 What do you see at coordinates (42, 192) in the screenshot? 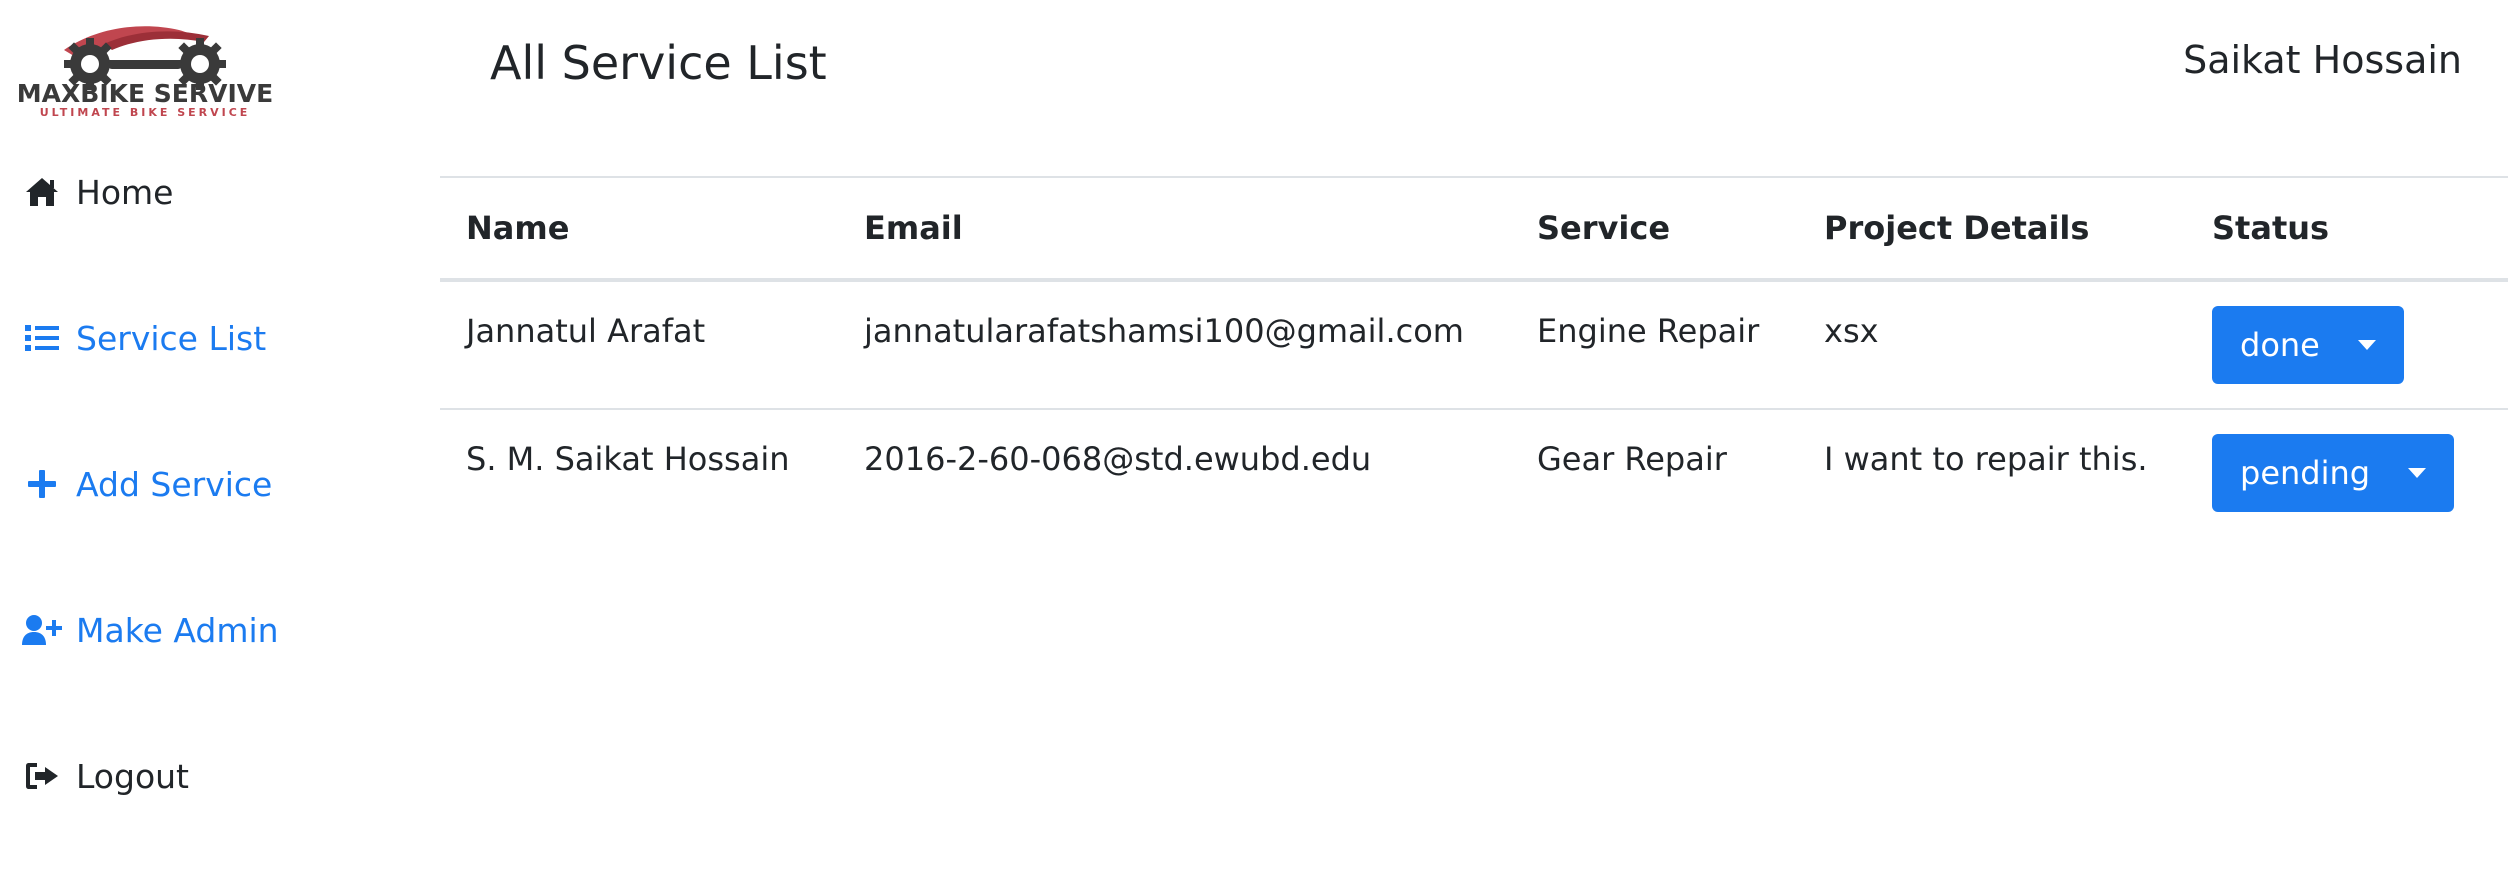
I see `home-icon` at bounding box center [42, 192].